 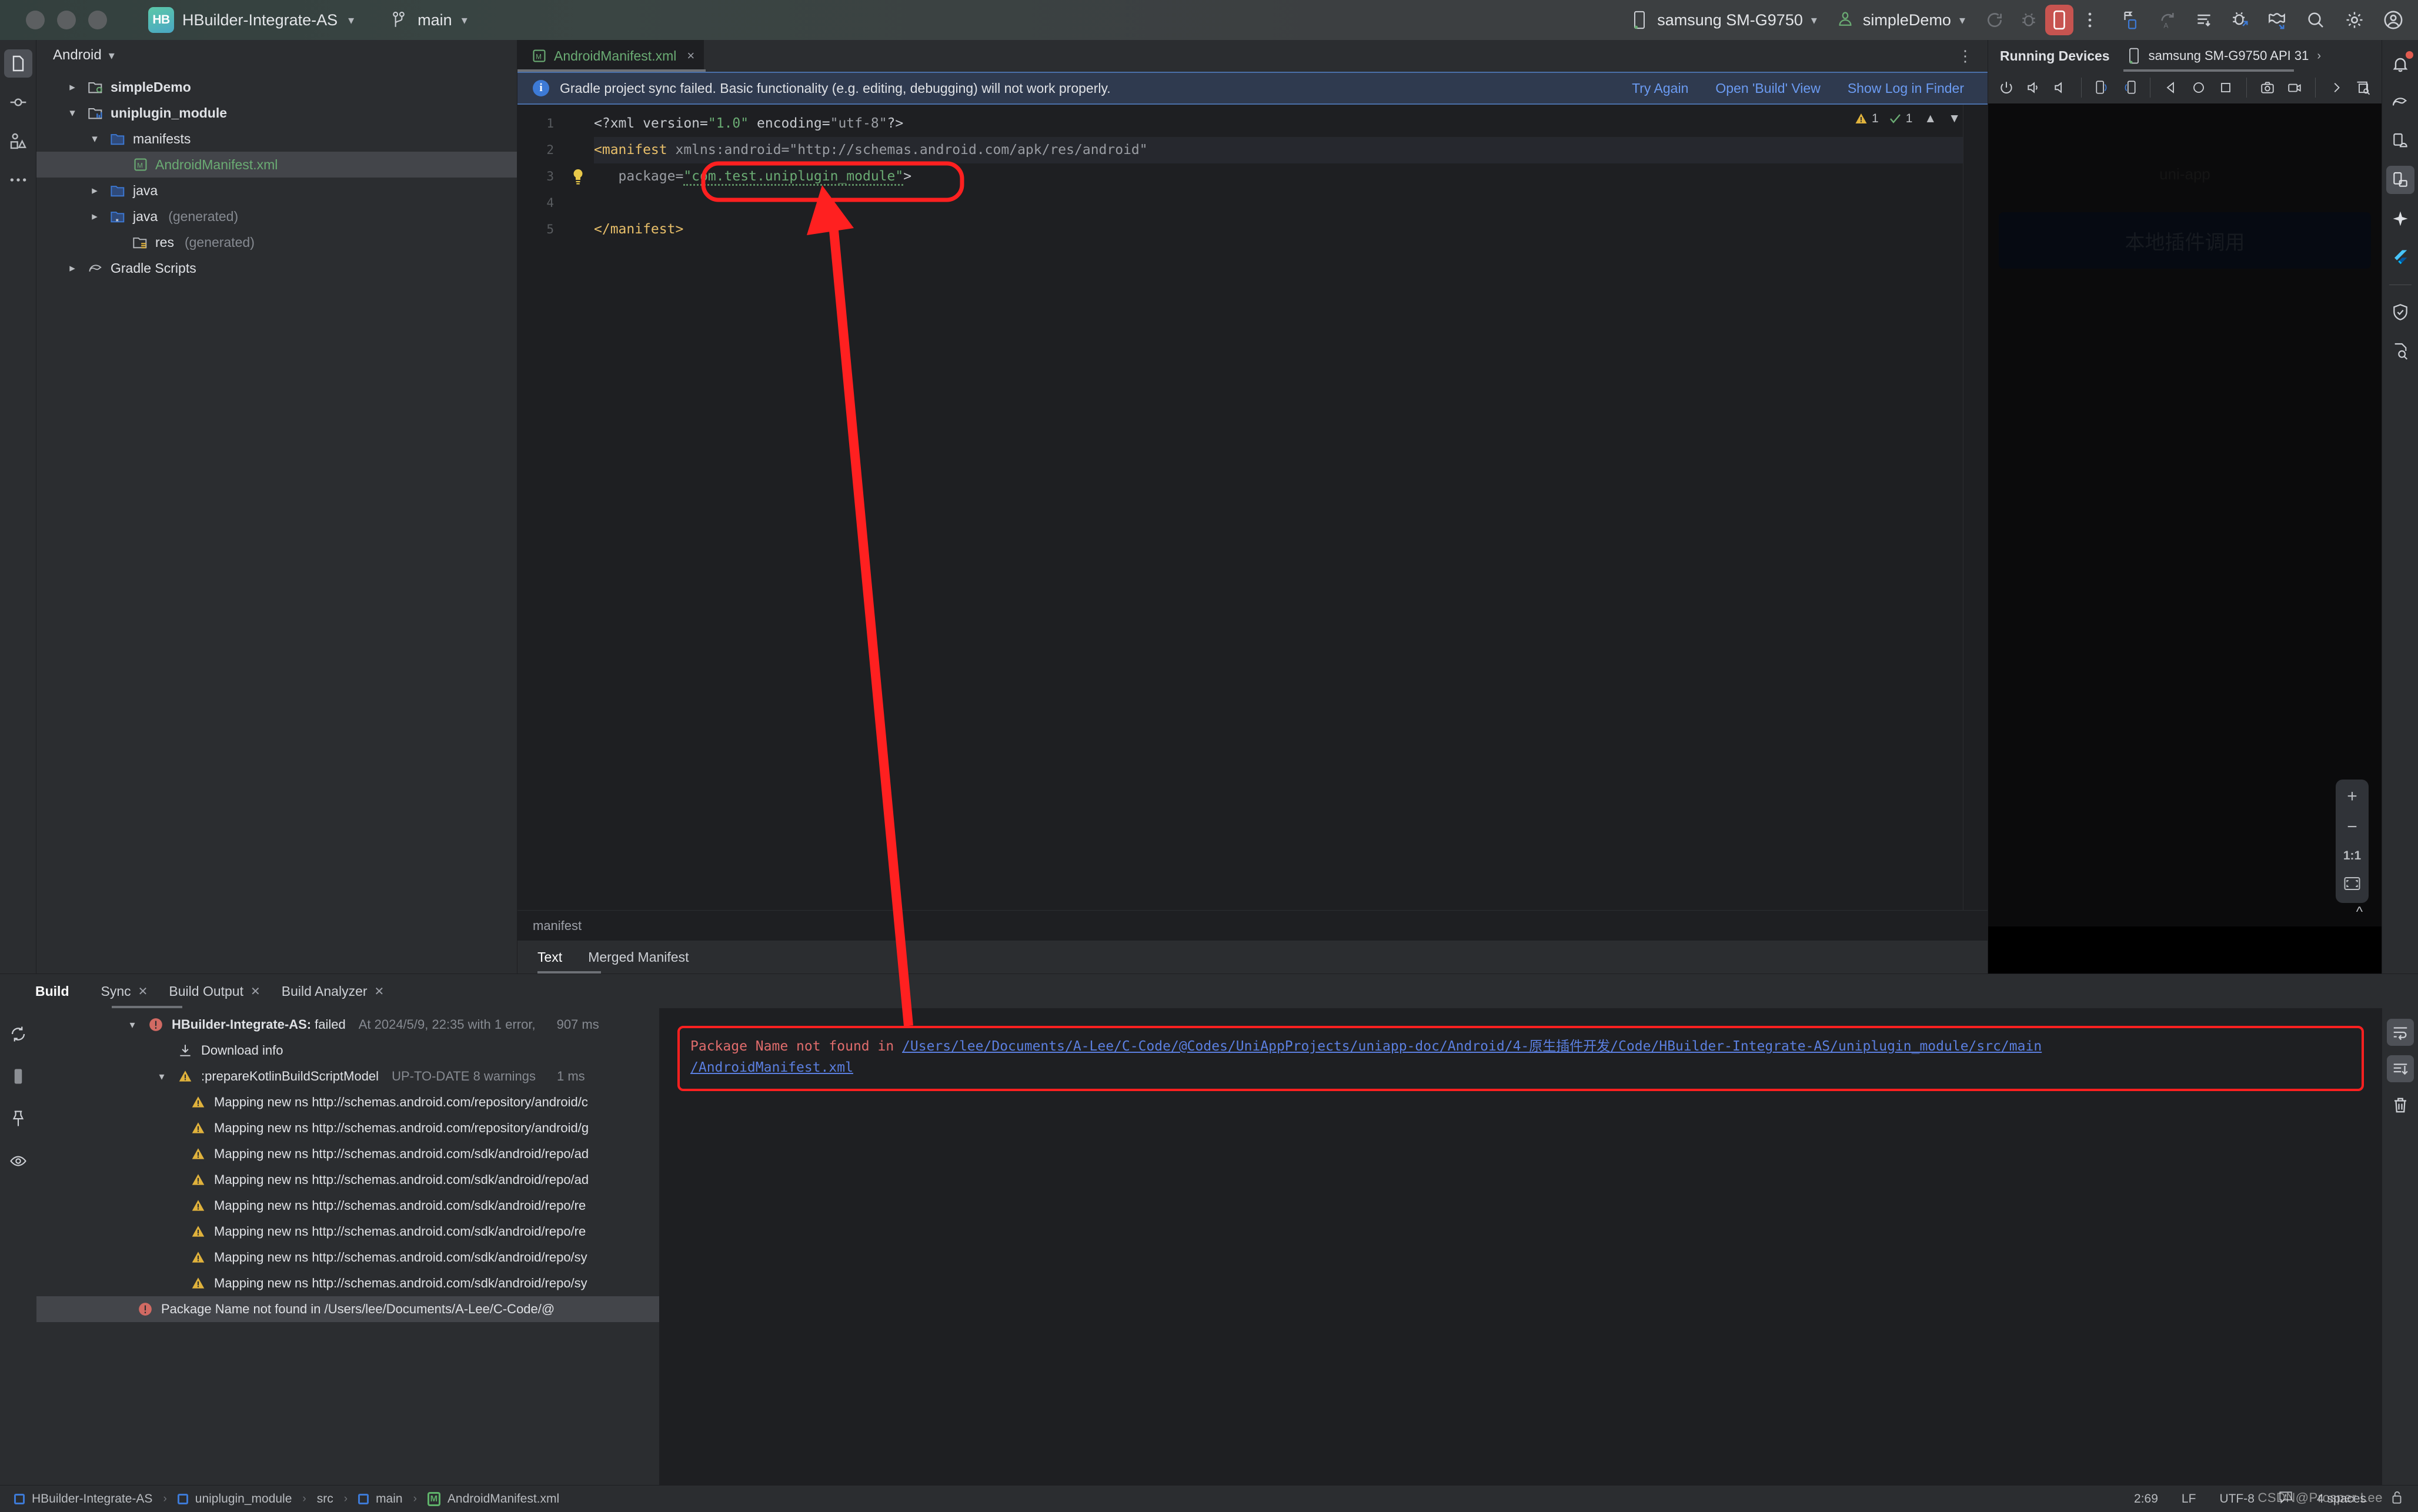 What do you see at coordinates (1930, 119) in the screenshot?
I see `previous-problem-icon: ▲` at bounding box center [1930, 119].